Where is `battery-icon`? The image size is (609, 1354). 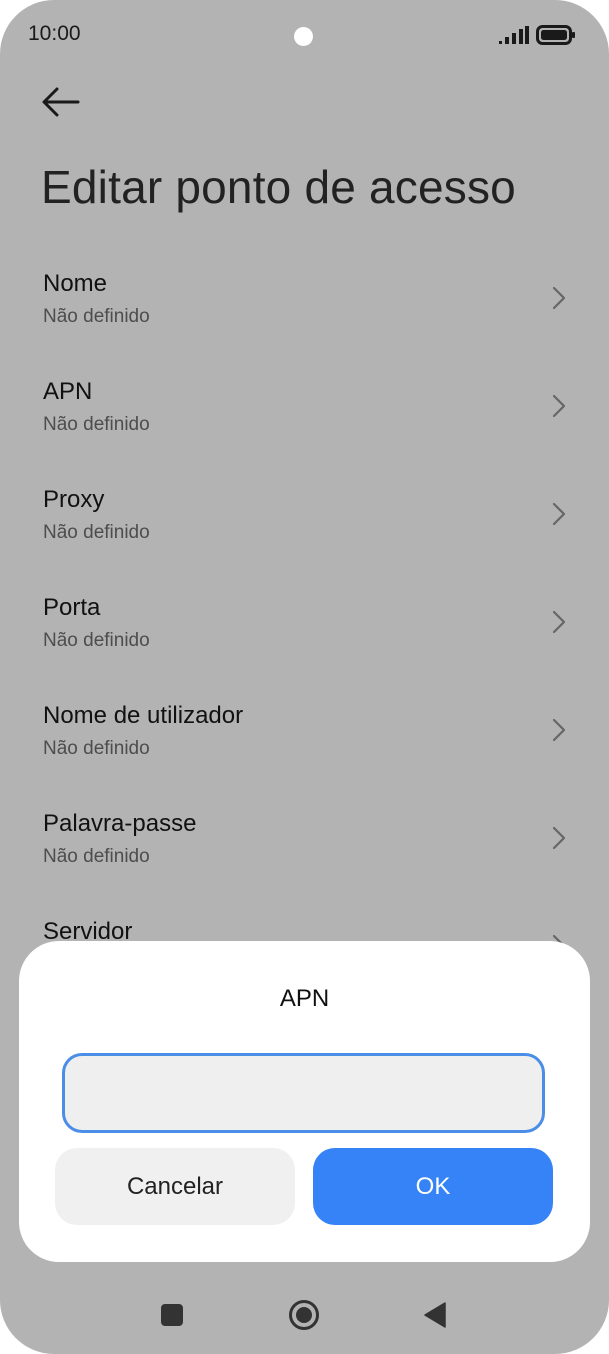
battery-icon is located at coordinates (555, 35).